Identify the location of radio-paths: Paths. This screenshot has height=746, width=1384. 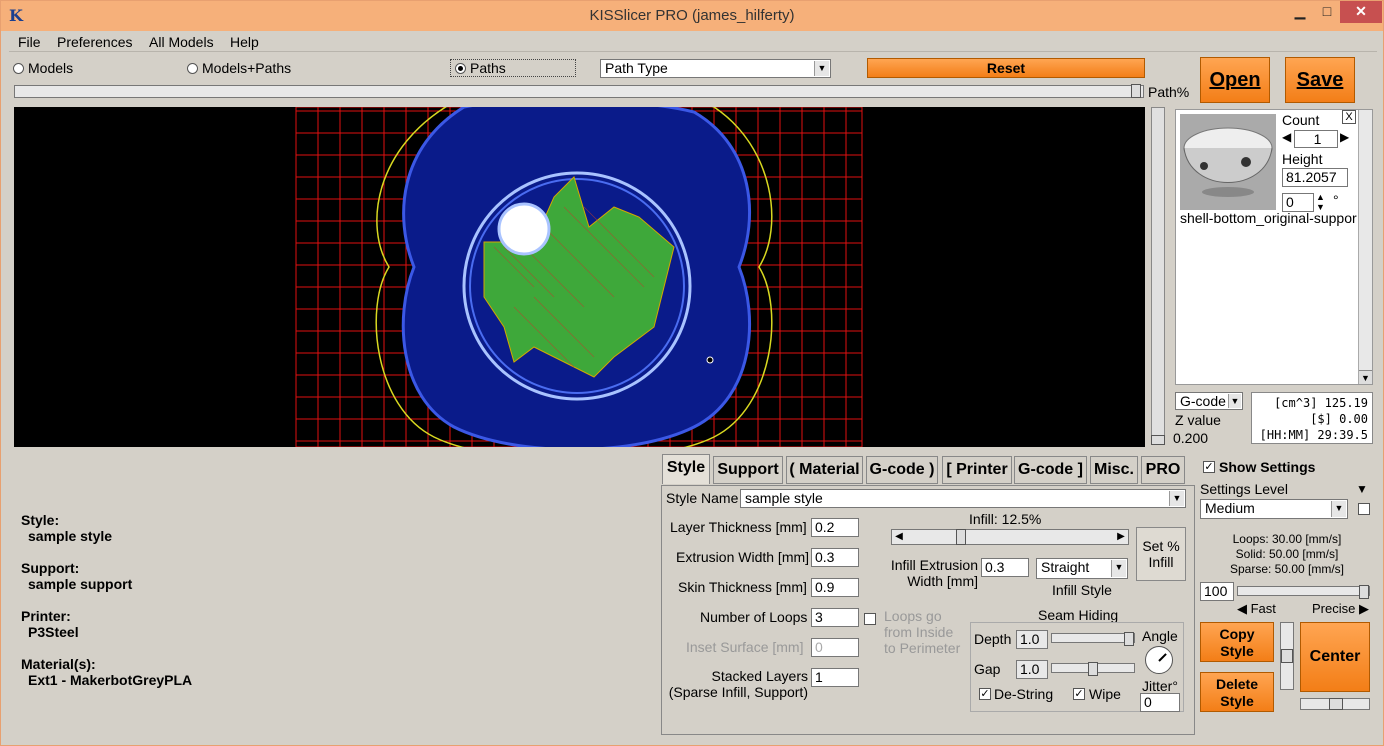
(513, 68).